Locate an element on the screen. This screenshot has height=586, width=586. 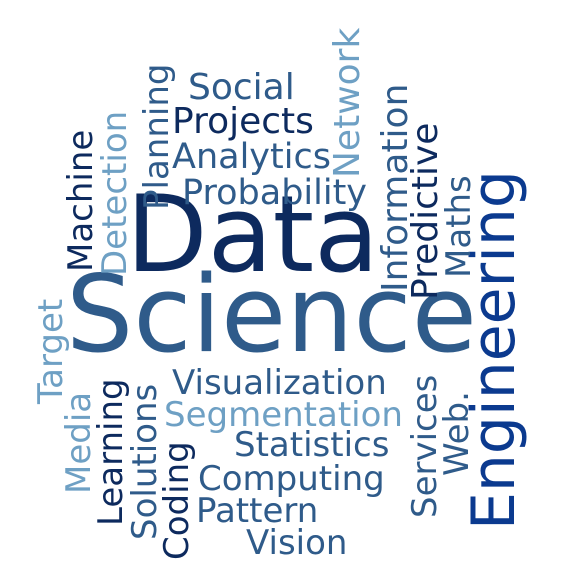
word-planning: Planning is located at coordinates (157, 136).